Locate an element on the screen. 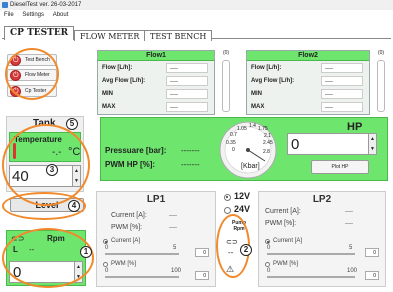  lp2-current-spinner: 0 is located at coordinates (372, 252).